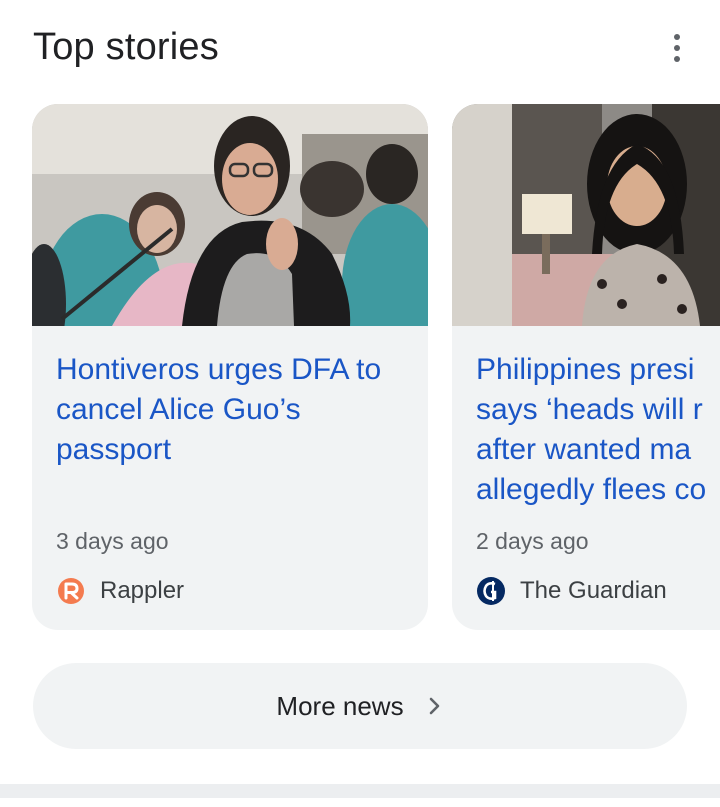 This screenshot has width=720, height=807. Describe the element at coordinates (593, 590) in the screenshot. I see `story-source-name: The Guardian` at that location.